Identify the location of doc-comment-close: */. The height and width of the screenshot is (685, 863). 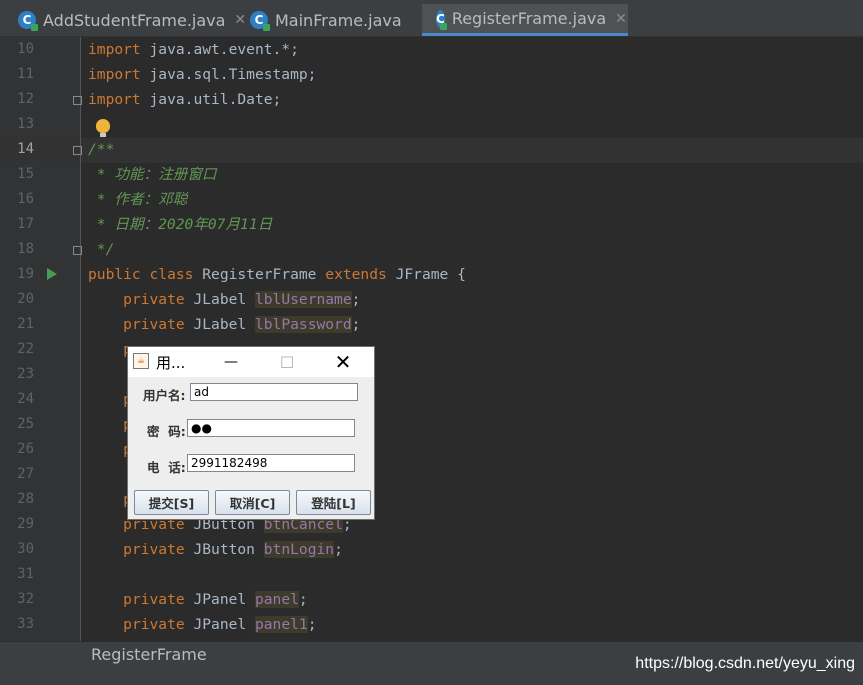
(101, 249).